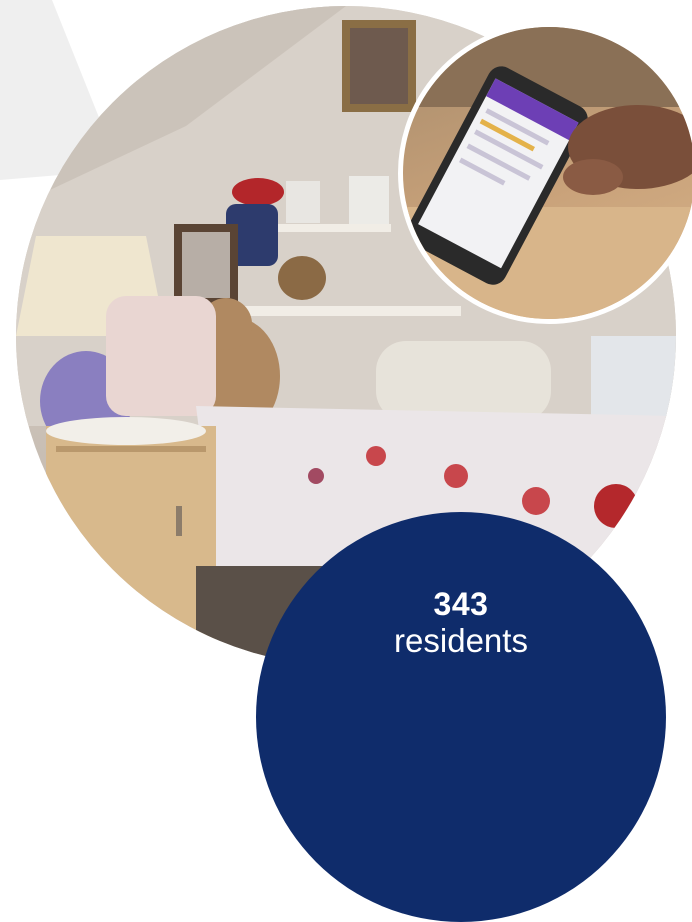  I want to click on stat-label: residents, so click(461, 640).